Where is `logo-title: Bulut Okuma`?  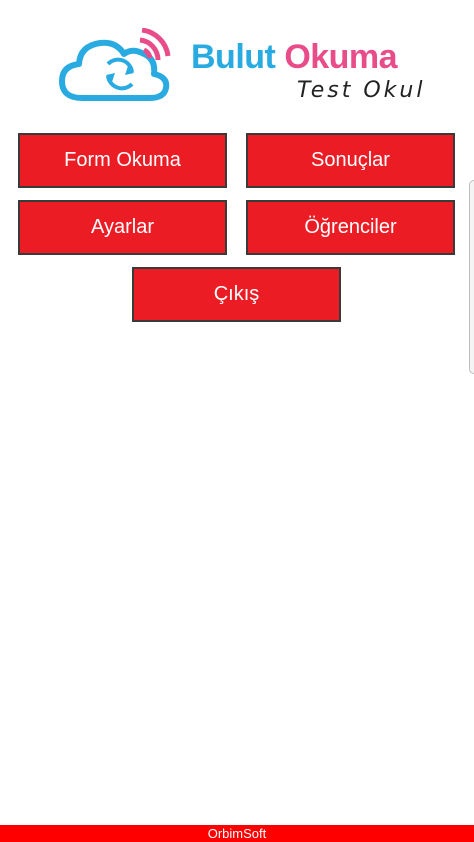 logo-title: Bulut Okuma is located at coordinates (294, 57).